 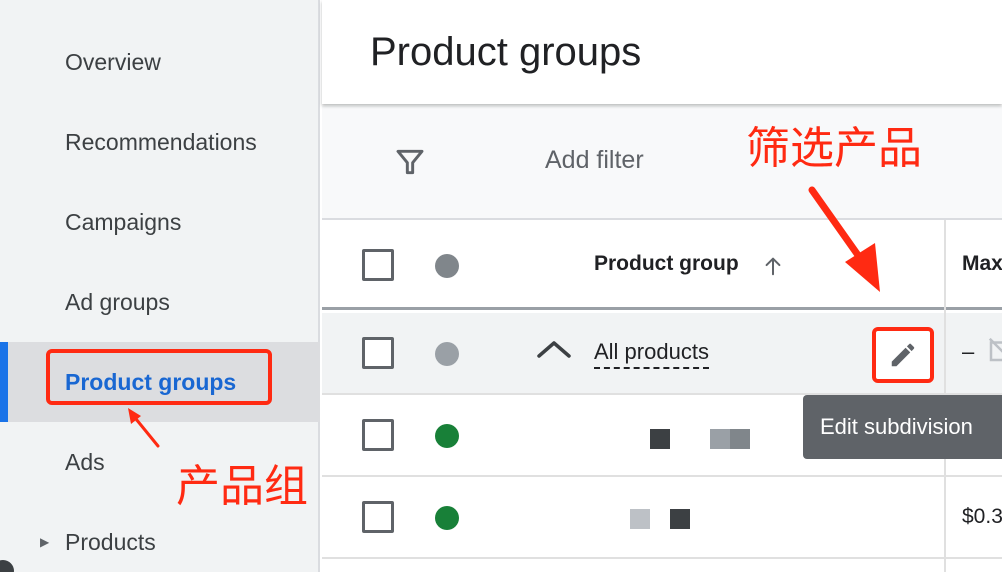 What do you see at coordinates (45, 542) in the screenshot?
I see `caret-right-icon: ▶` at bounding box center [45, 542].